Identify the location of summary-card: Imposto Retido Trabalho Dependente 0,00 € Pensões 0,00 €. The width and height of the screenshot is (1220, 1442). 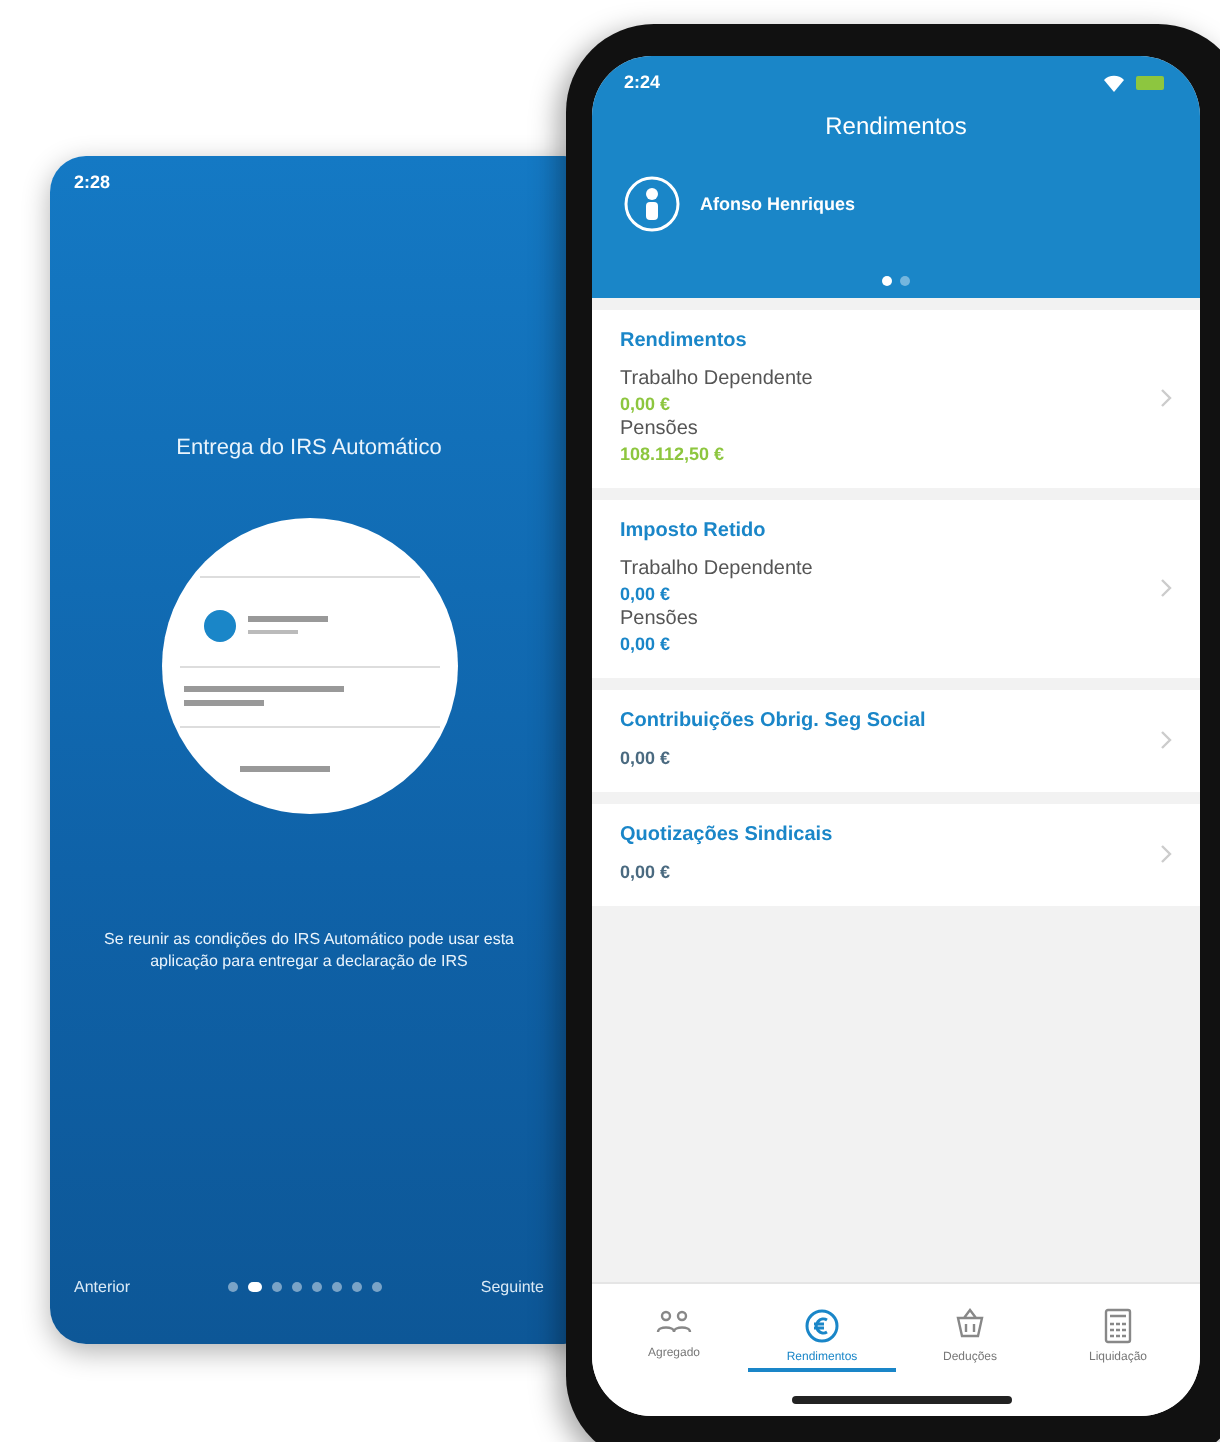
(896, 589).